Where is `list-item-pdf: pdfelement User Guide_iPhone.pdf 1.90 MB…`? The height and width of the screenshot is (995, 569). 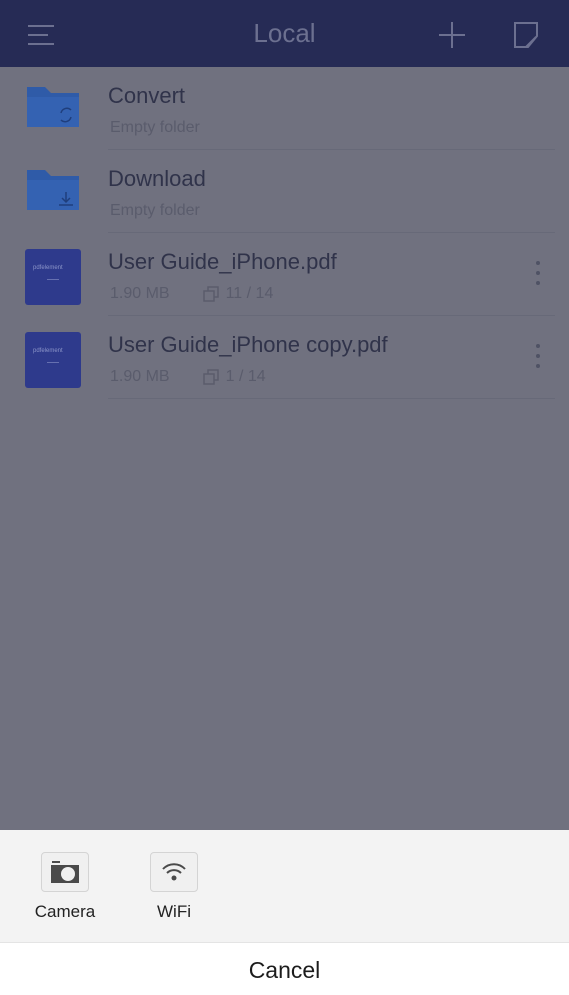 list-item-pdf: pdfelement User Guide_iPhone.pdf 1.90 MB… is located at coordinates (284, 274).